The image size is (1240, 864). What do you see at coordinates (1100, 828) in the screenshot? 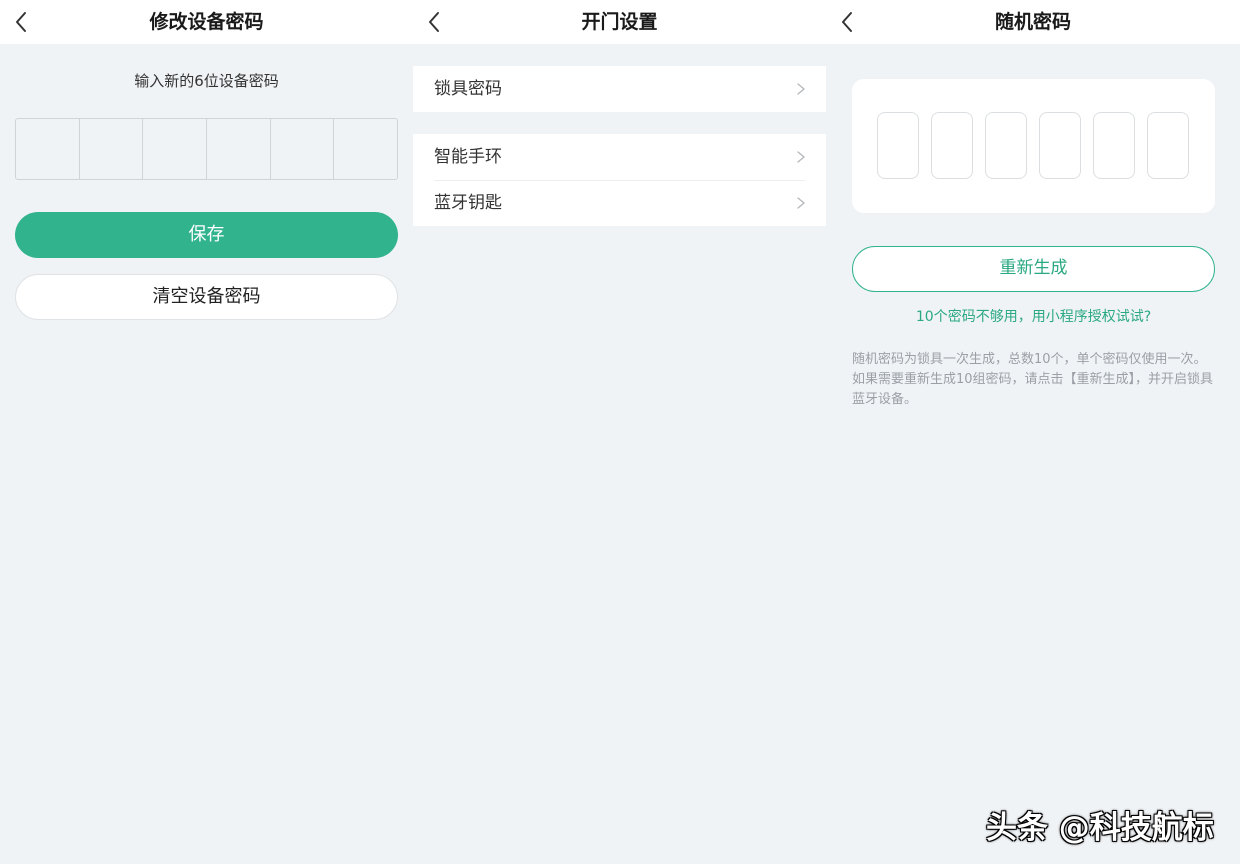
I see `watermark: 头条 @科技航标` at bounding box center [1100, 828].